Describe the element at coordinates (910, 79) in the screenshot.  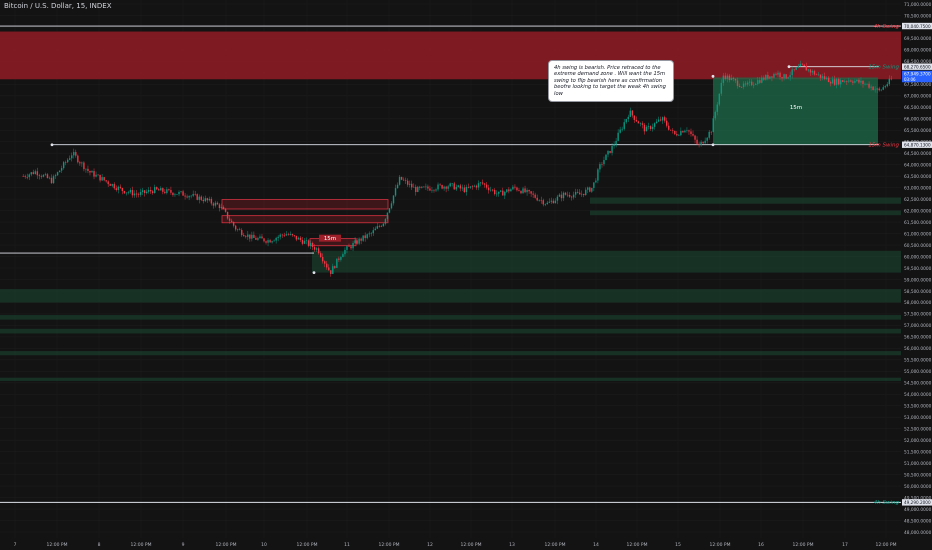
I see `current-price-countdown: 03:06` at that location.